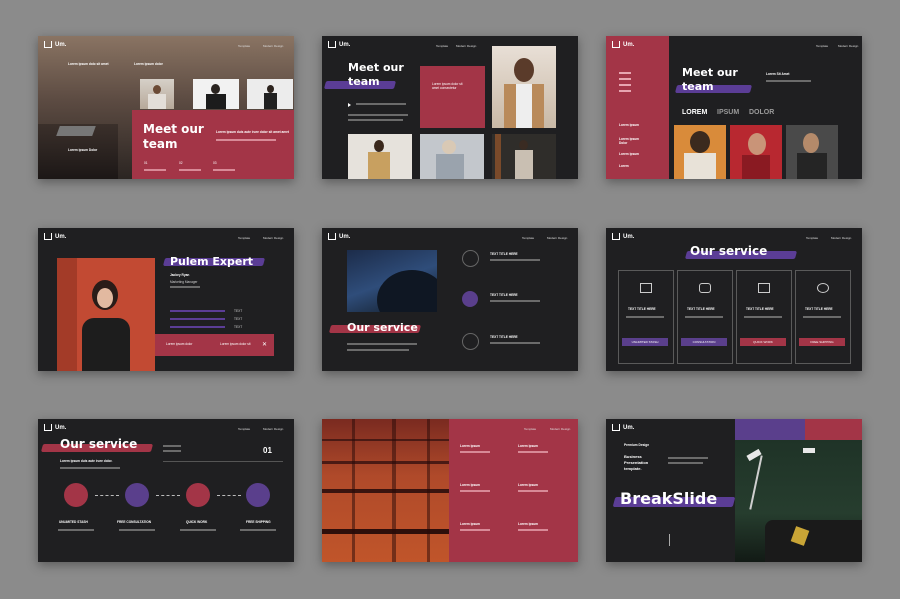 This screenshot has height=599, width=900. I want to click on step-title: FREE SHIPPING, so click(258, 522).